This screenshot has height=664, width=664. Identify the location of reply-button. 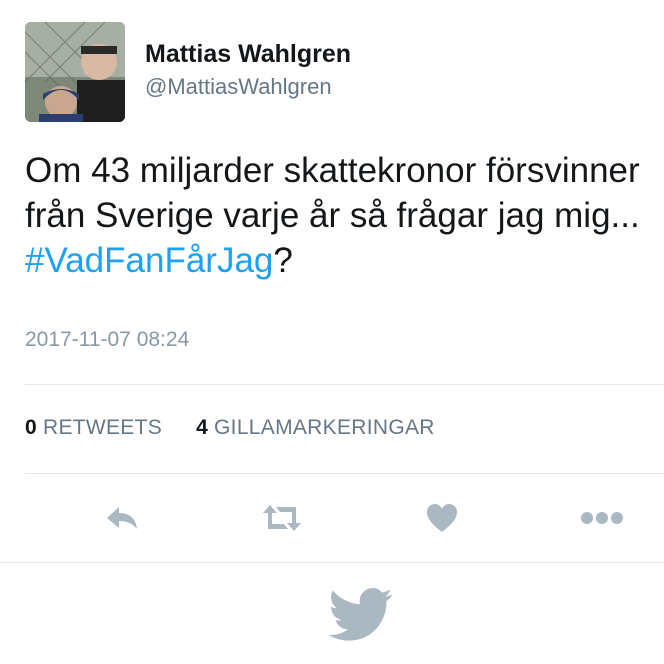
(122, 518).